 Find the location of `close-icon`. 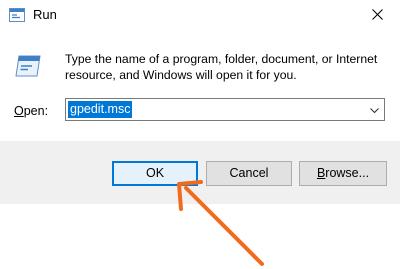

close-icon is located at coordinates (377, 16).